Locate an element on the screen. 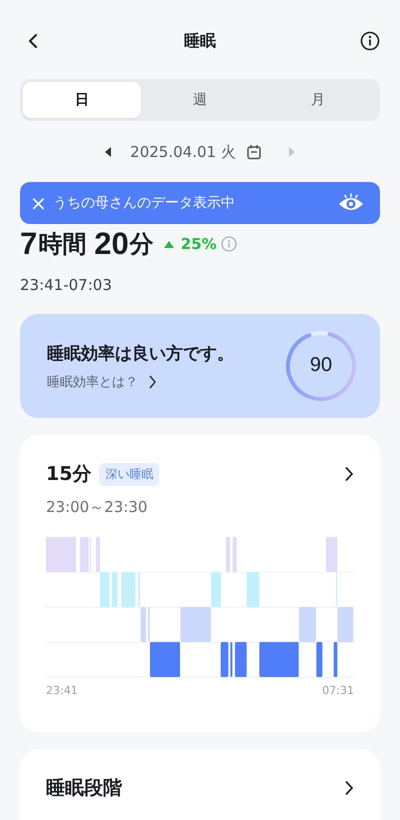 This screenshot has height=820, width=400. hours-unit: 時間 is located at coordinates (62, 244).